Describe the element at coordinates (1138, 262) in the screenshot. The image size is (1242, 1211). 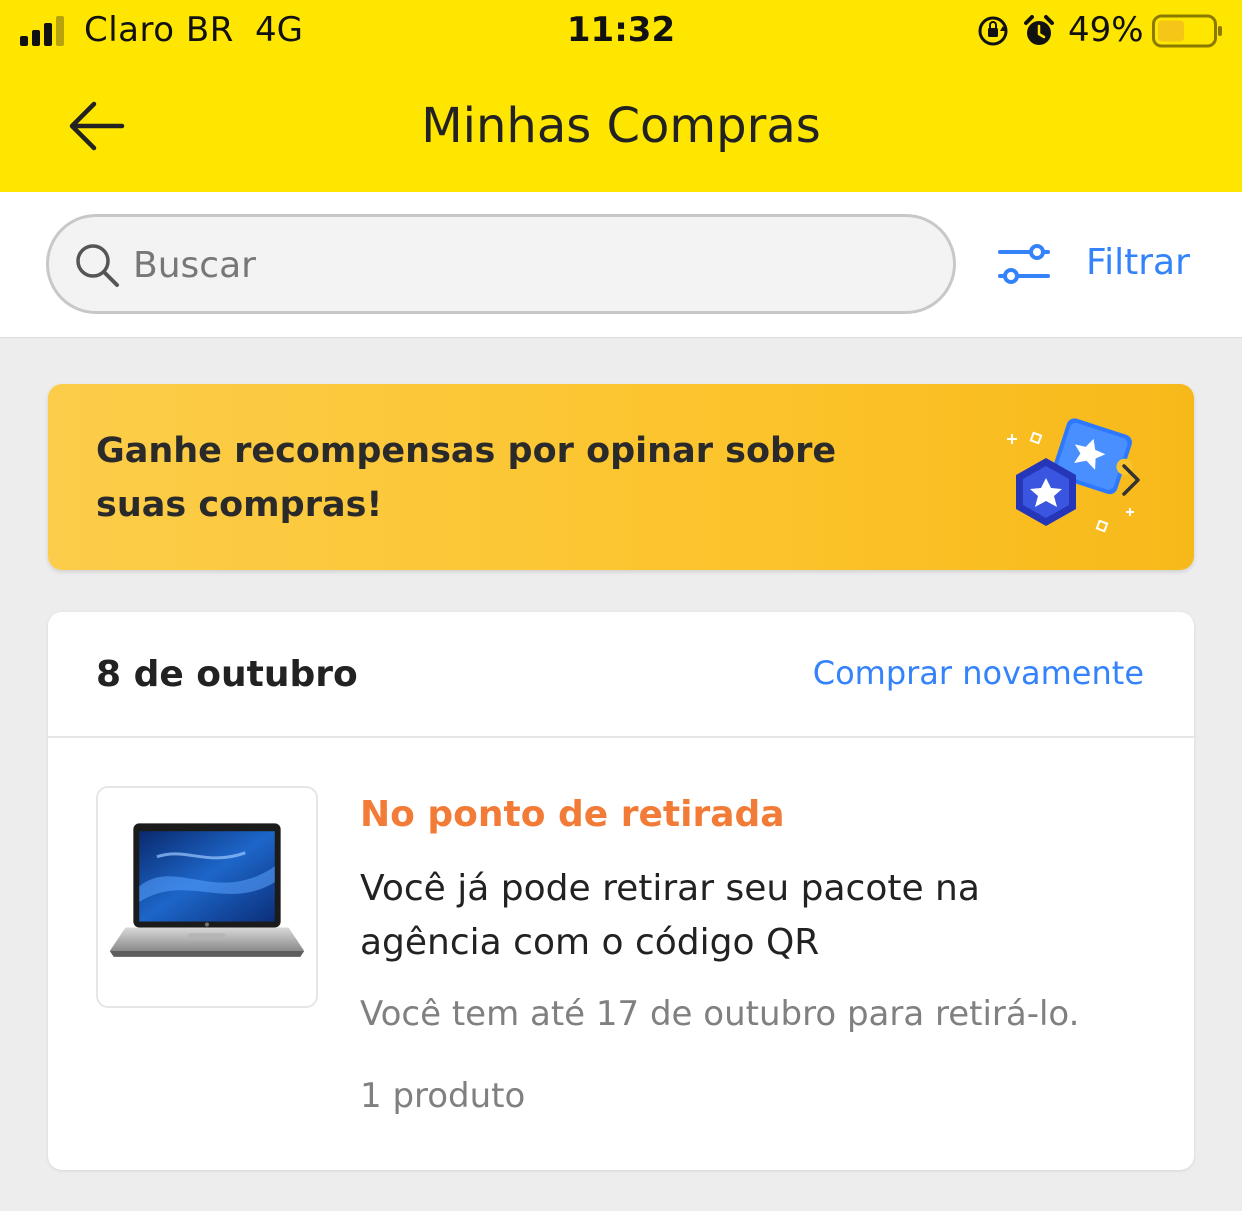
I see `filter-label: Filtrar` at that location.